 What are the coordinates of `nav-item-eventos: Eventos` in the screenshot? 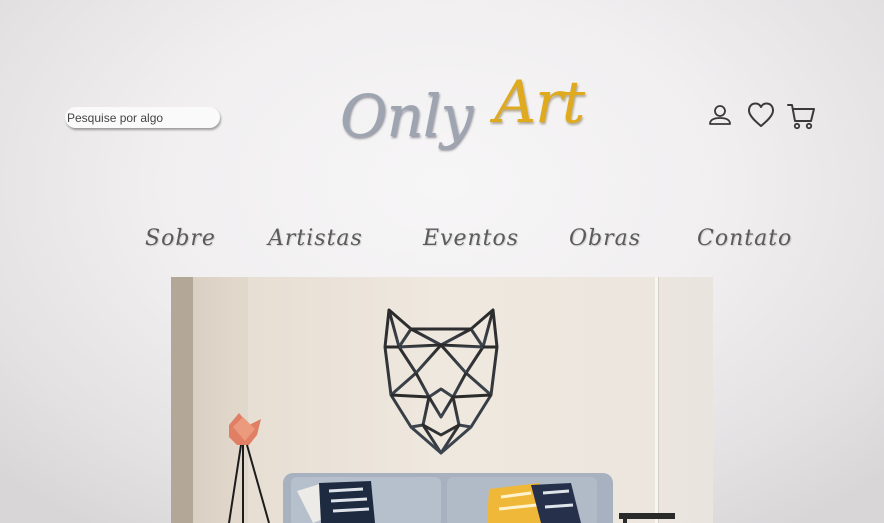 It's located at (471, 238).